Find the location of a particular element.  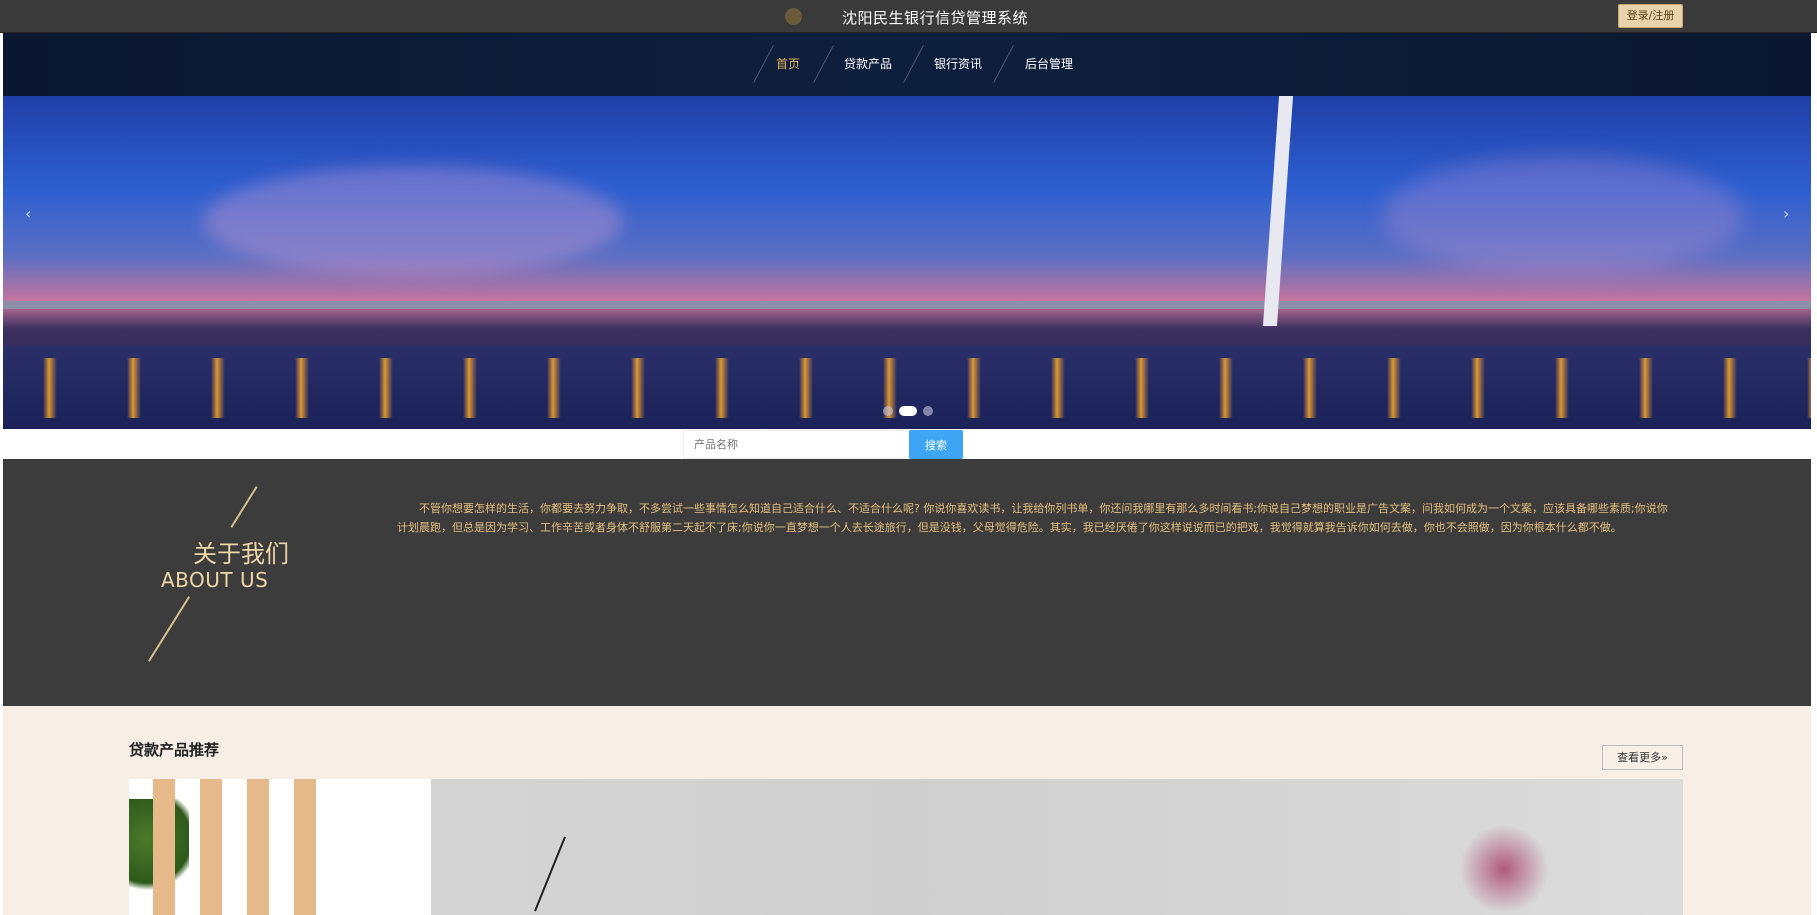

banner-bridge-pylon is located at coordinates (1278, 211).